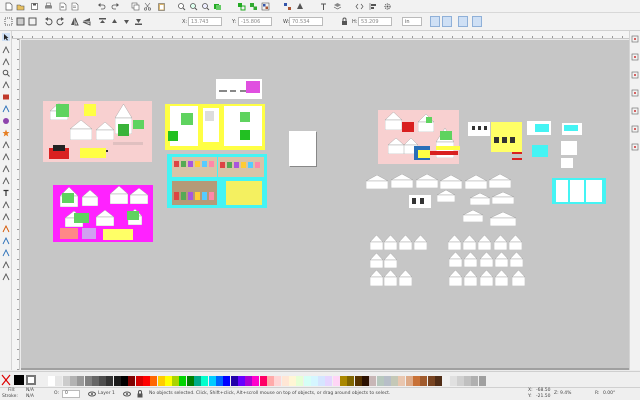  What do you see at coordinates (6, 169) in the screenshot?
I see `pen-icon` at bounding box center [6, 169].